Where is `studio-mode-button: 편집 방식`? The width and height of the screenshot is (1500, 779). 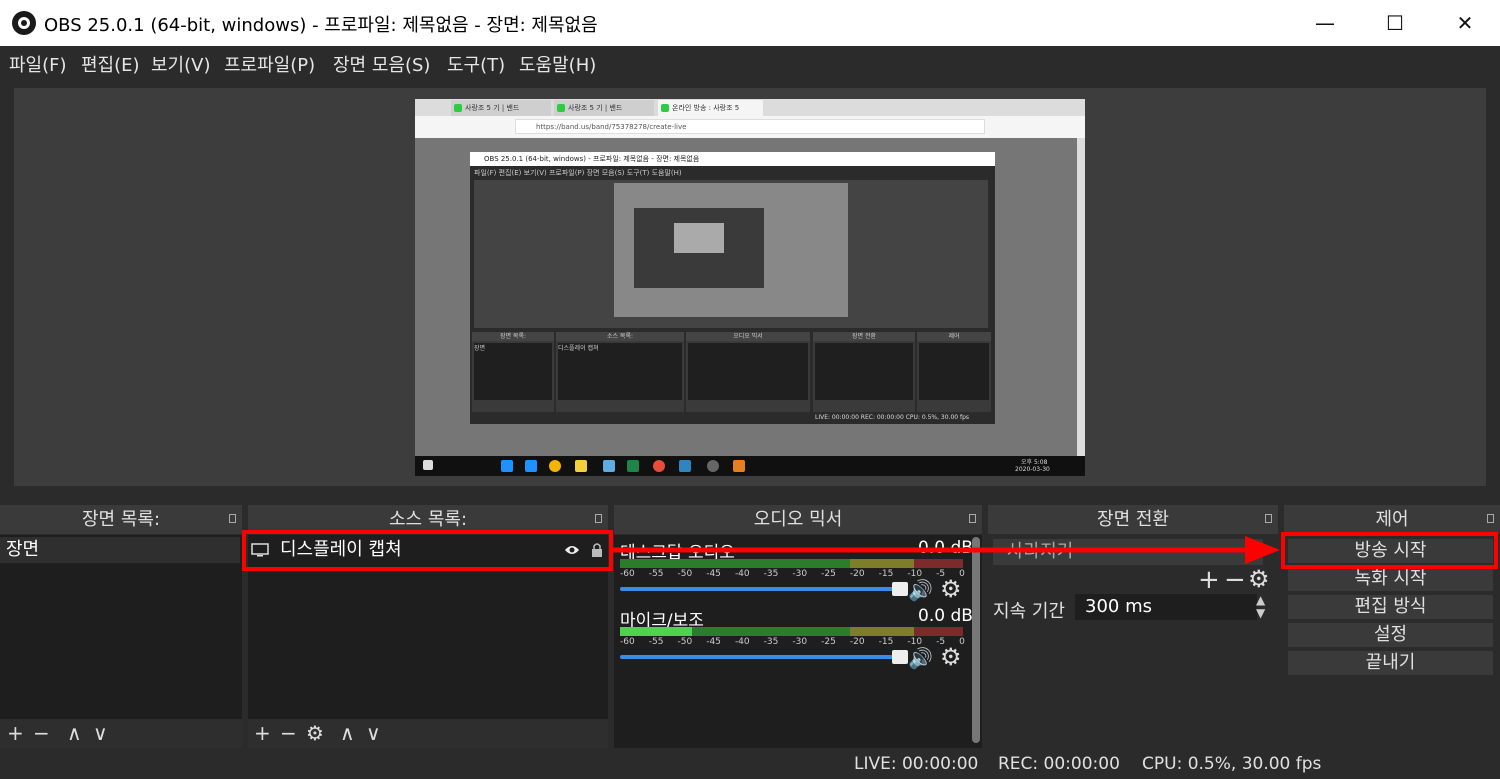 studio-mode-button: 편집 방식 is located at coordinates (1390, 607).